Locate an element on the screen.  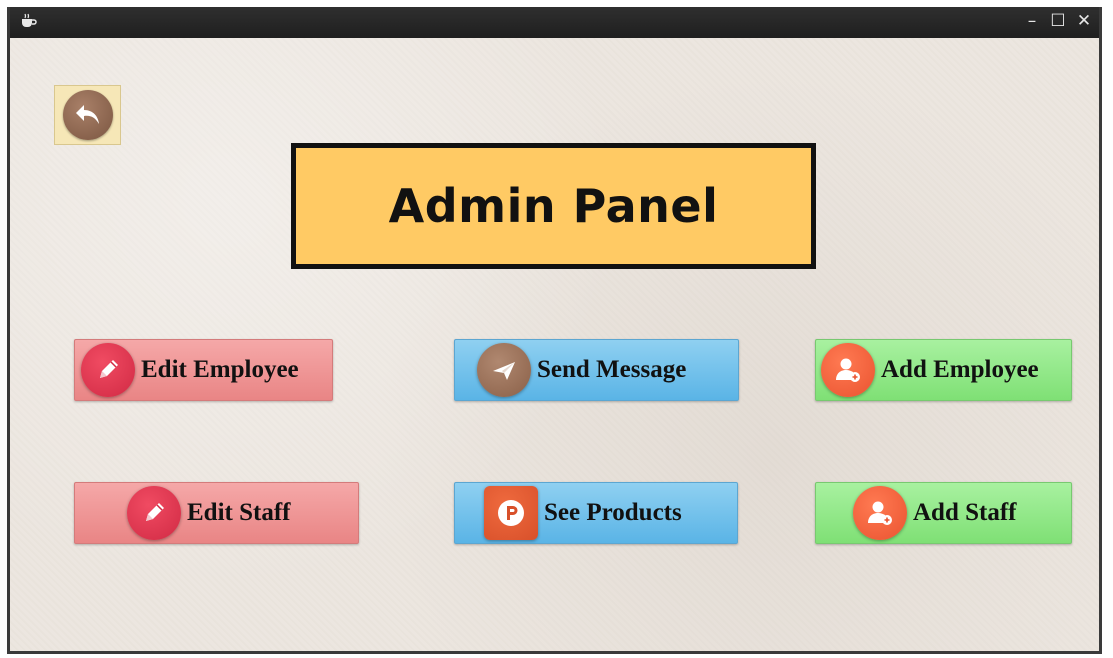
send-message-label: Send Message is located at coordinates (612, 369).